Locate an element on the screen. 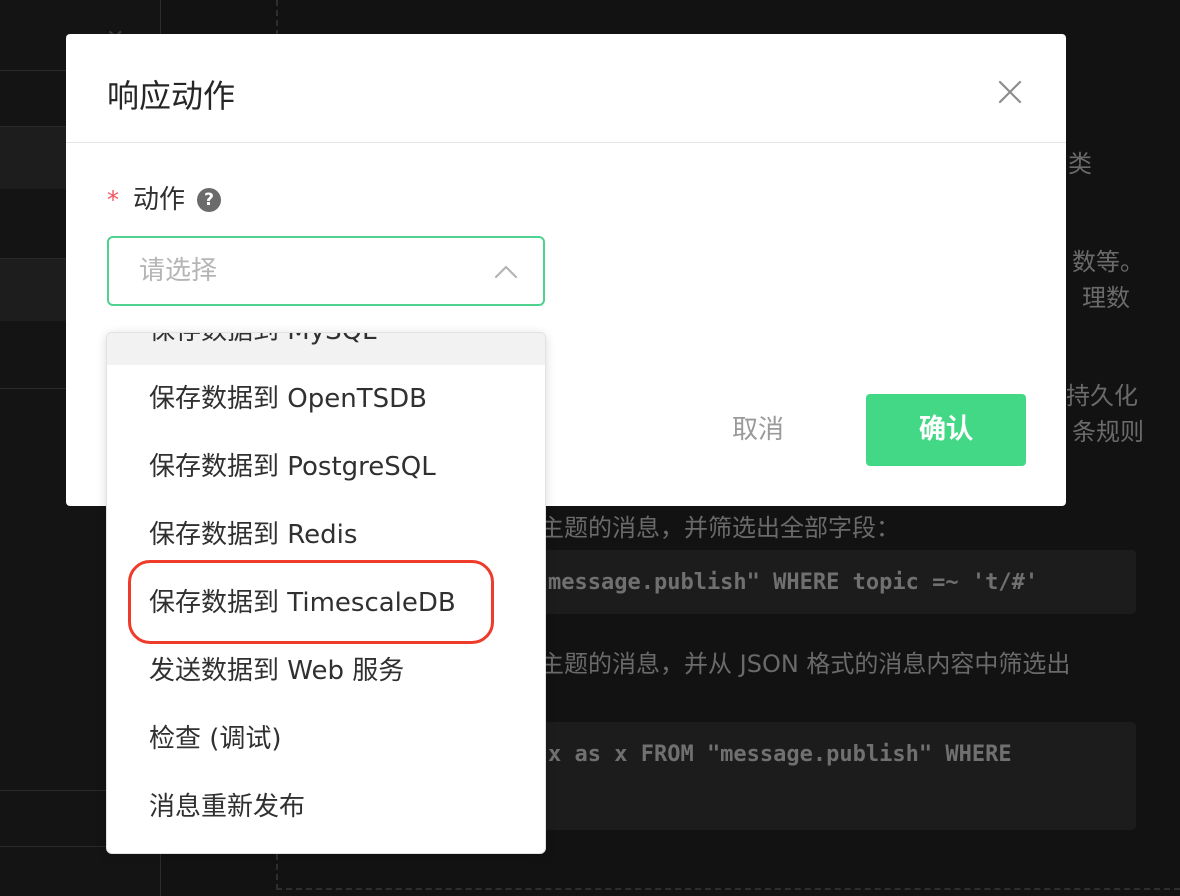 Image resolution: width=1180 pixels, height=896 pixels. background-text: 数等。 is located at coordinates (1108, 262).